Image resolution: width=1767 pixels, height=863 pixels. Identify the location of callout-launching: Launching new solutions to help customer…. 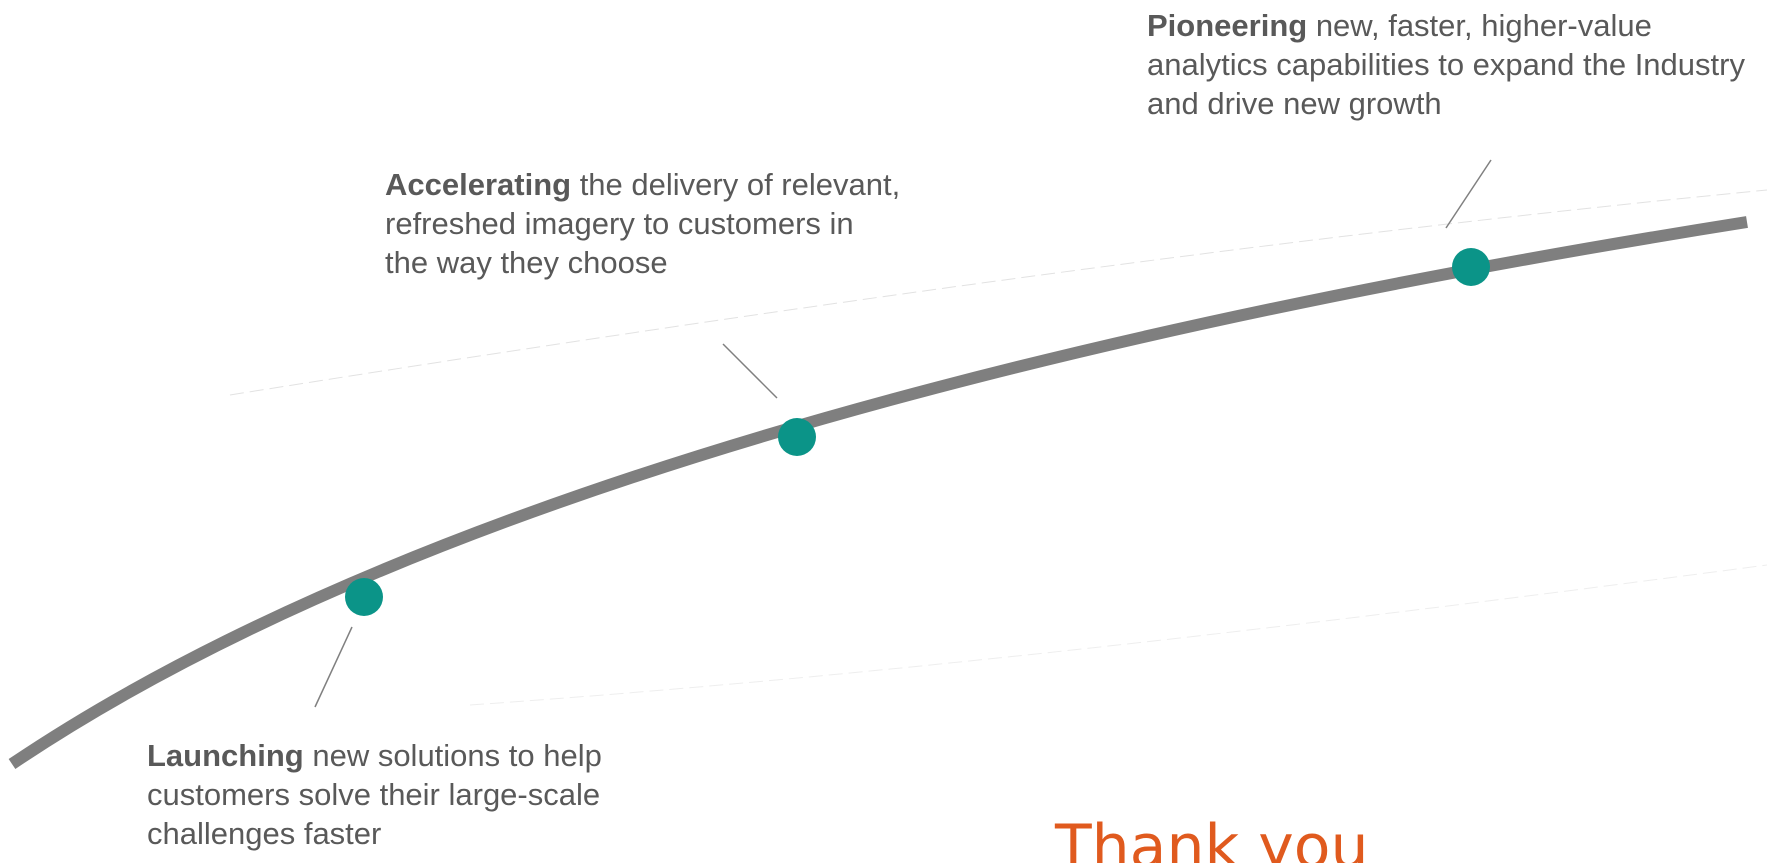
(387, 794).